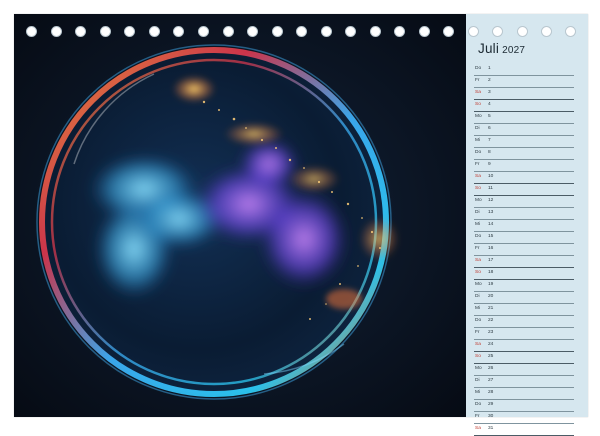 The image size is (600, 436). What do you see at coordinates (491, 404) in the screenshot?
I see `day-number: 29` at bounding box center [491, 404].